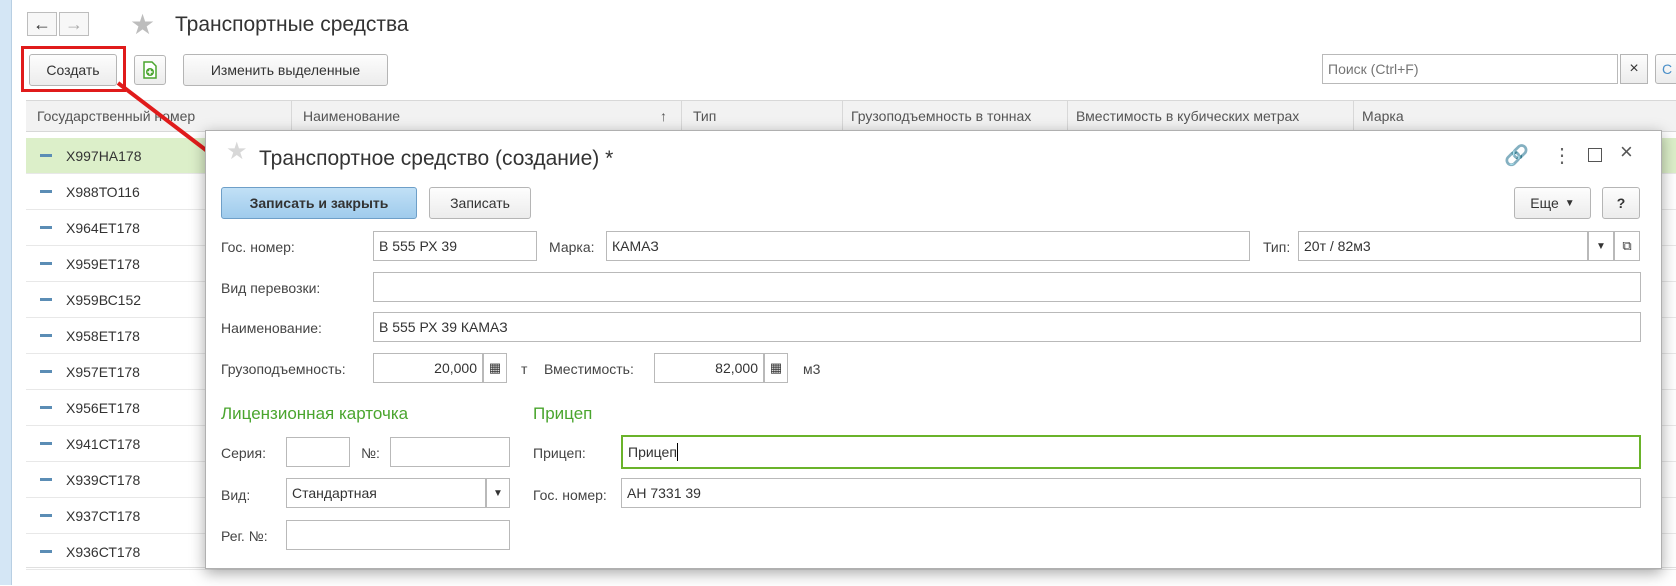  What do you see at coordinates (667, 116) in the screenshot?
I see `sort-ascending-icon: ↑` at bounding box center [667, 116].